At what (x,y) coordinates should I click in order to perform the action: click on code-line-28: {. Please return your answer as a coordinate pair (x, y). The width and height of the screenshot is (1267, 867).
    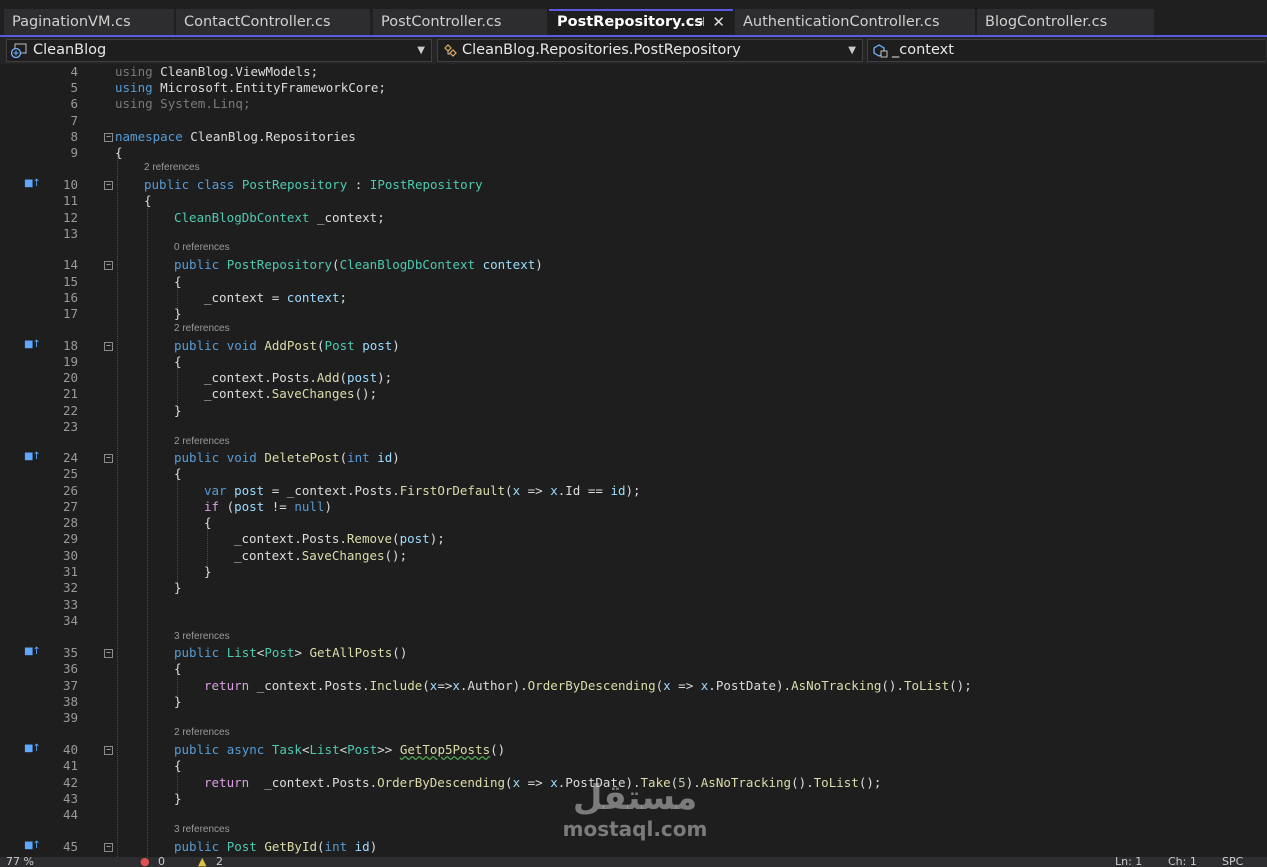
    Looking at the image, I should click on (208, 523).